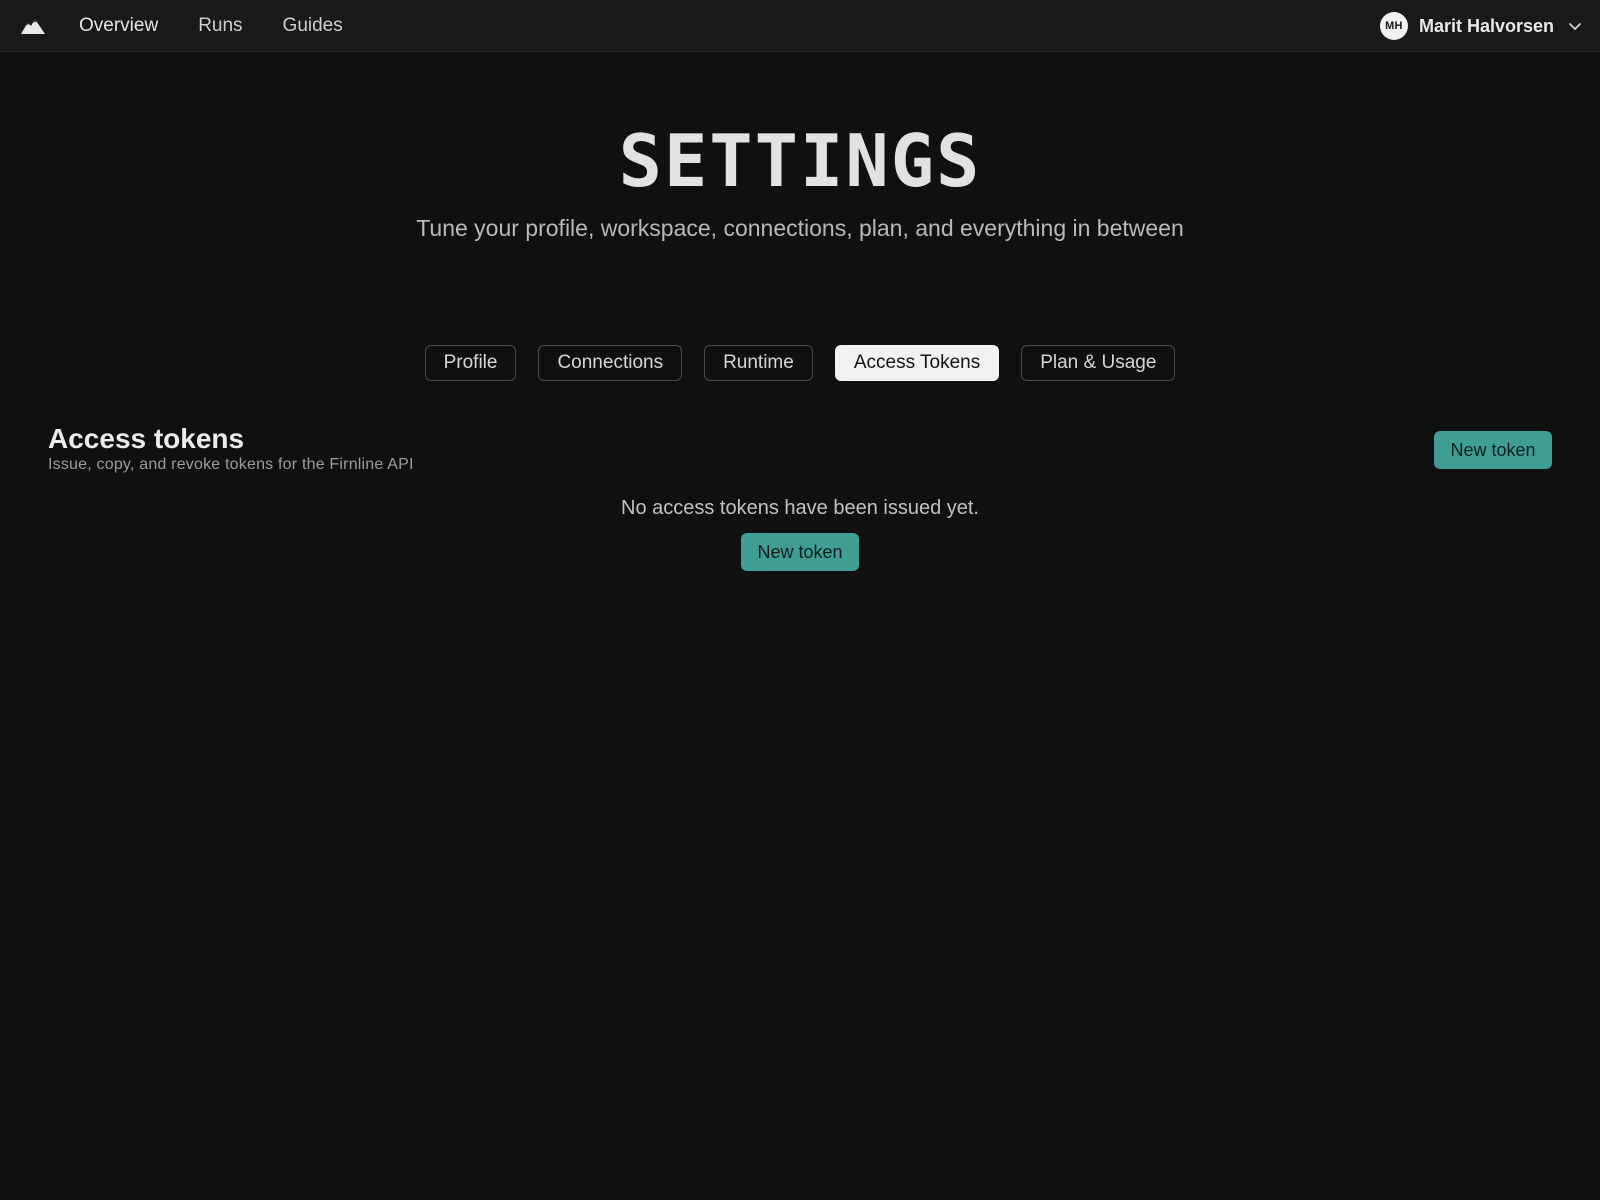  What do you see at coordinates (220, 26) in the screenshot?
I see `nav-item-runs: Runs` at bounding box center [220, 26].